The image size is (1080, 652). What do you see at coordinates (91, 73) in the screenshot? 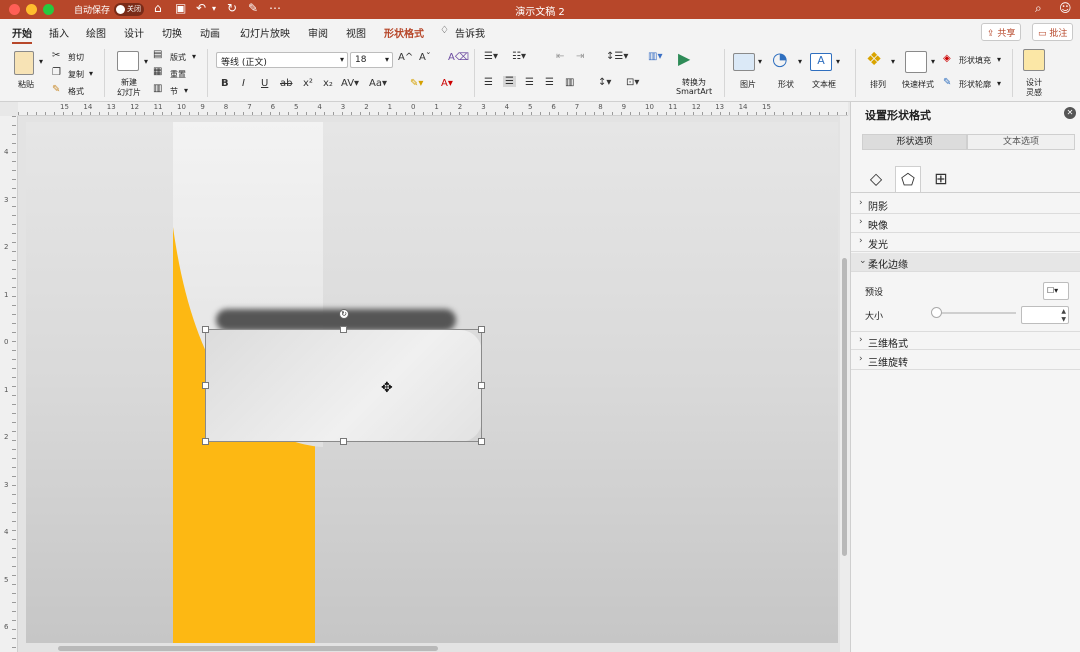
I see `copy-dropdown-icon: ▾` at bounding box center [91, 73].